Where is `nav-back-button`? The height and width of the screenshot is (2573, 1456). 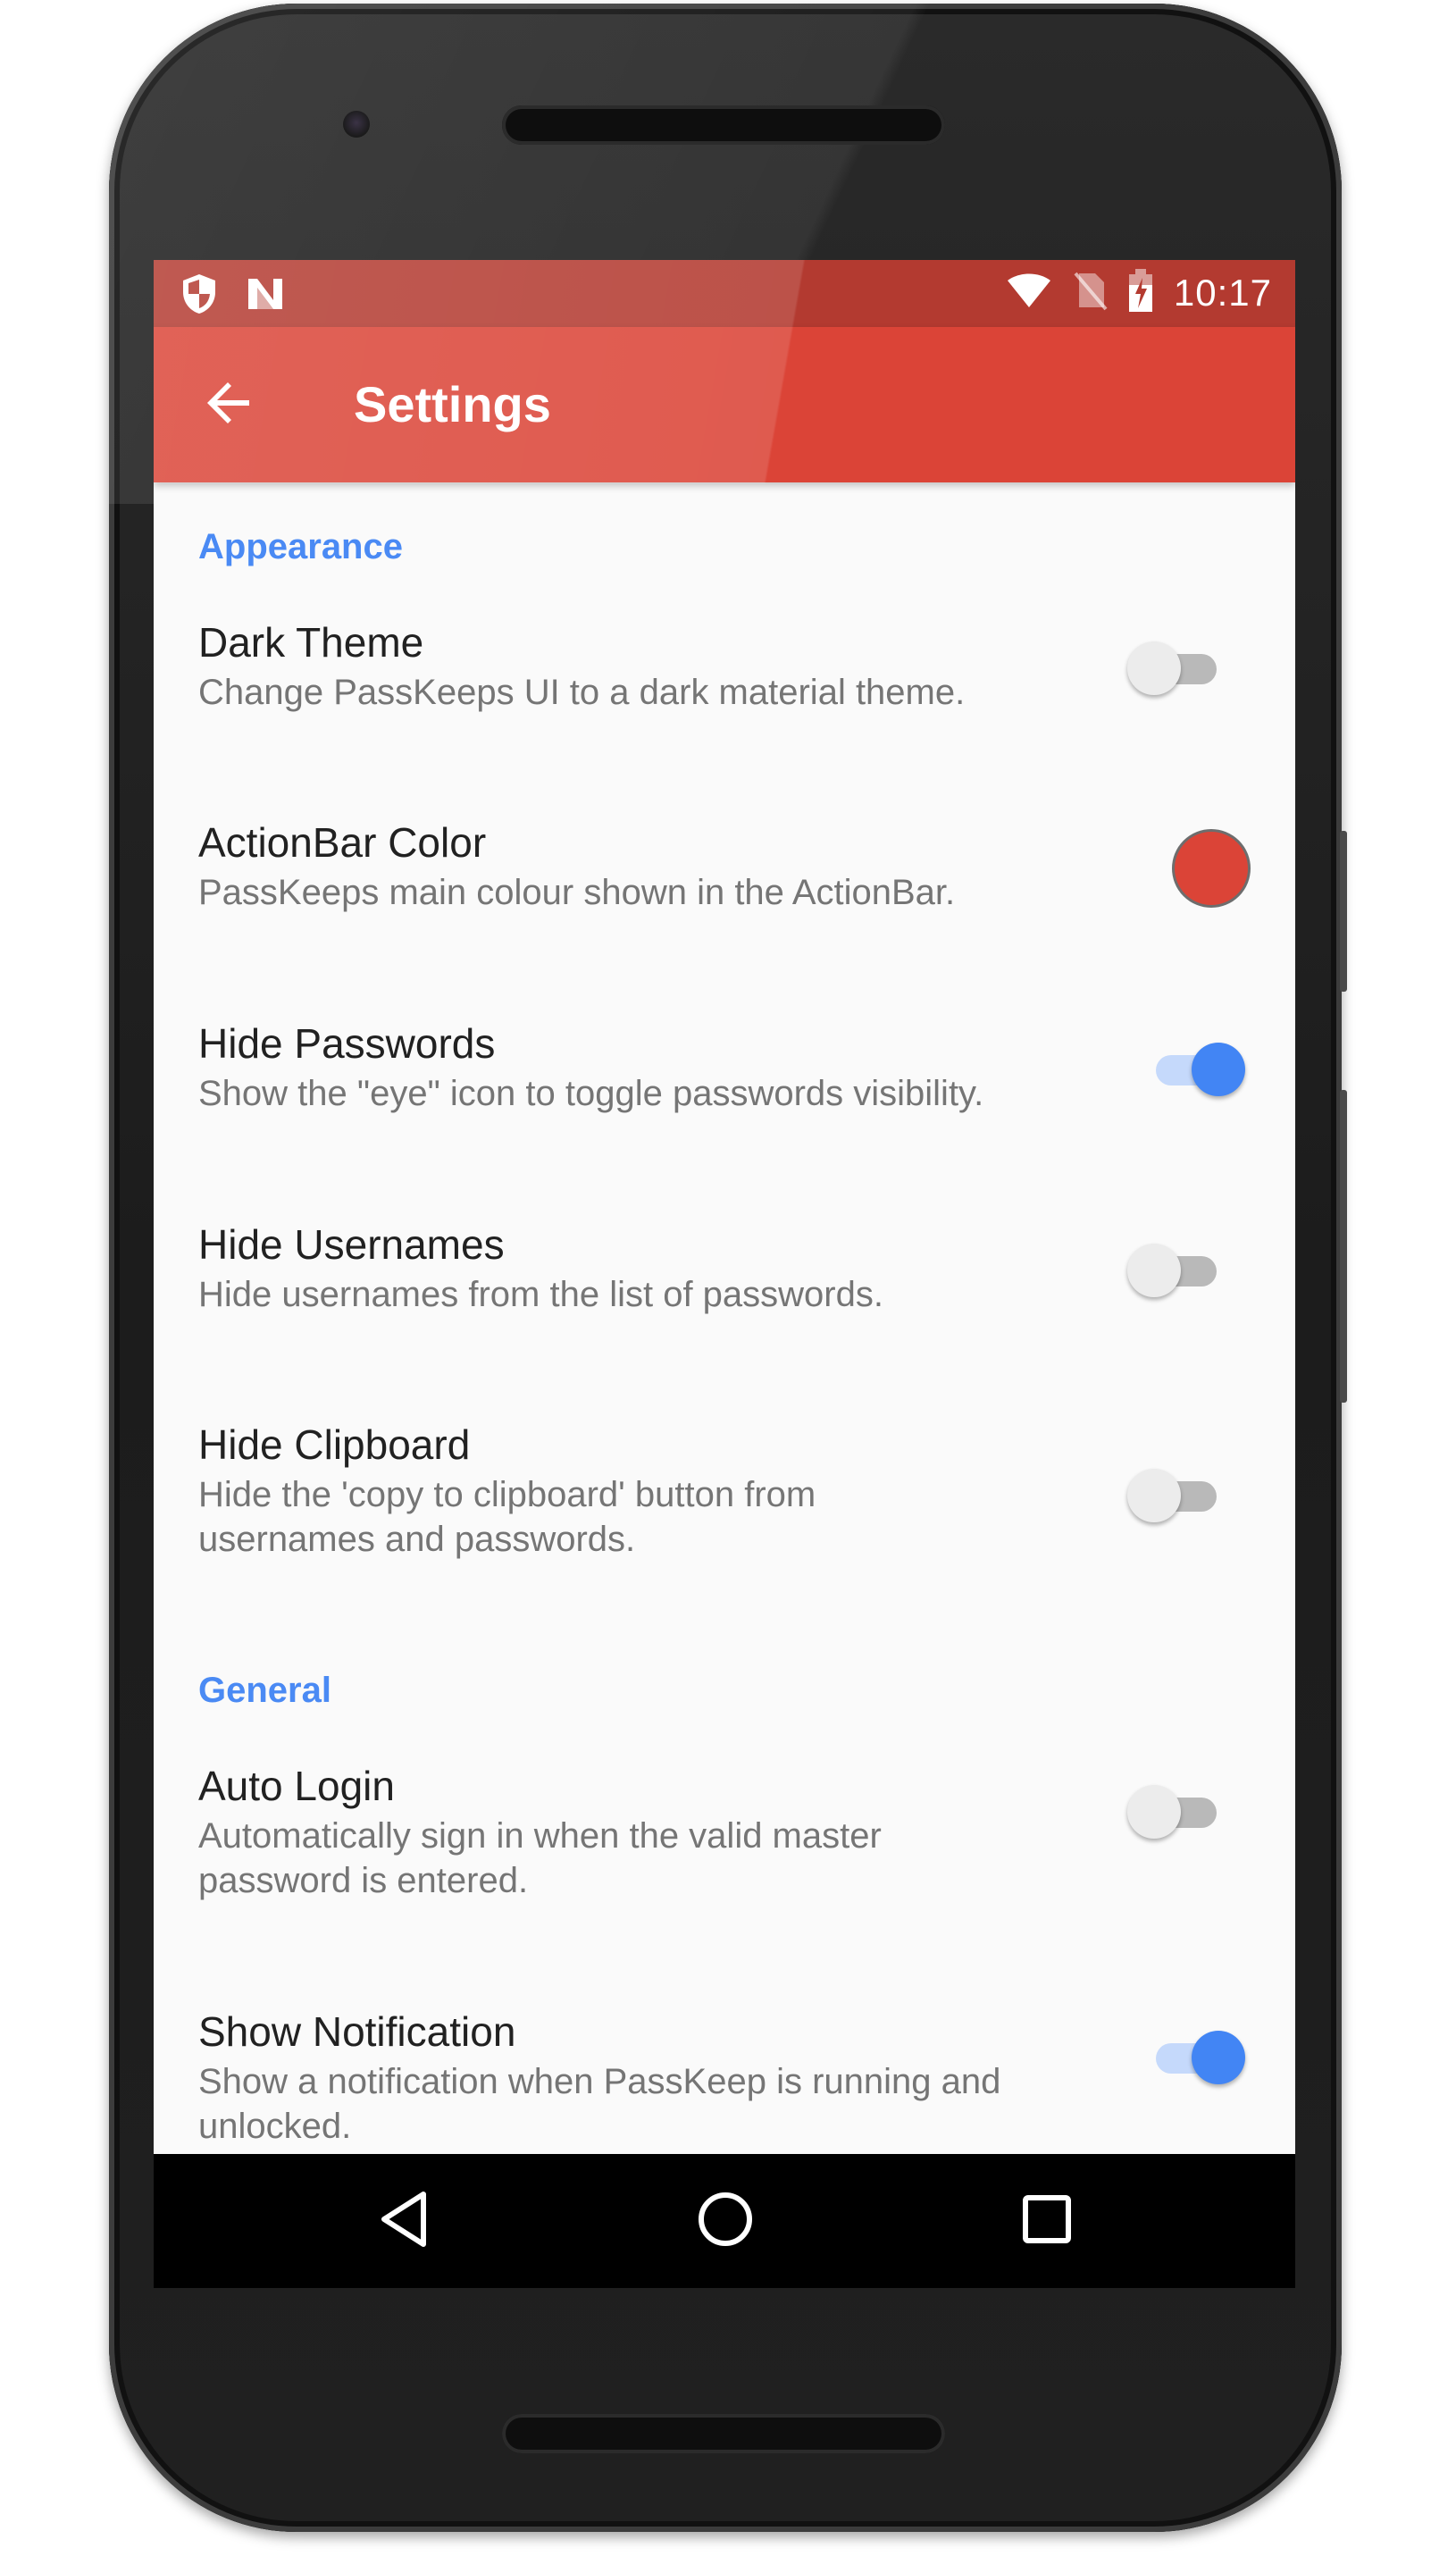
nav-back-button is located at coordinates (403, 2221).